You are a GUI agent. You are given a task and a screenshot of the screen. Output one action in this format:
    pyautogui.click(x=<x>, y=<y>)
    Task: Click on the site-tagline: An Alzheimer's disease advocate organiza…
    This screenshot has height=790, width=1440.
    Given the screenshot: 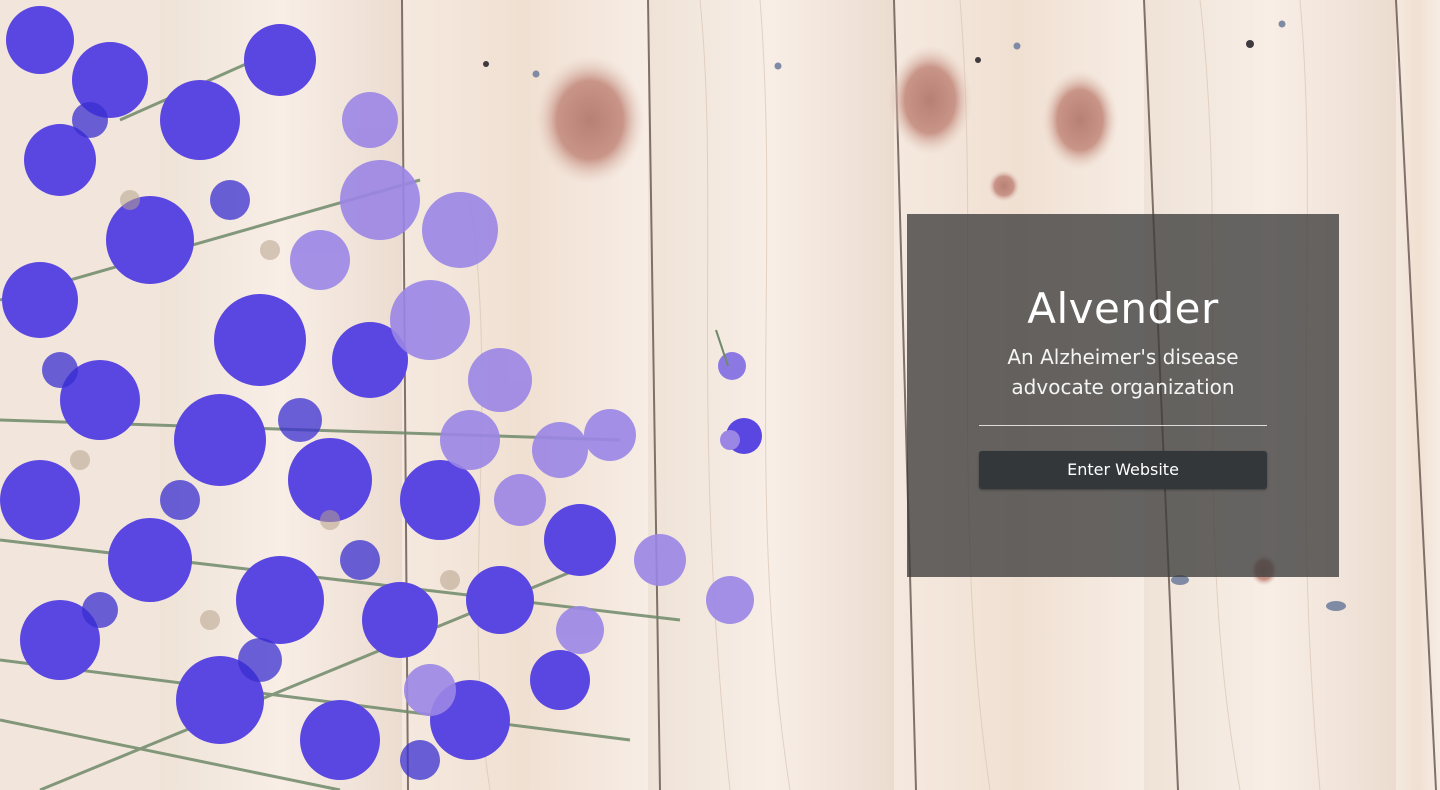 What is the action you would take?
    pyautogui.click(x=1123, y=372)
    